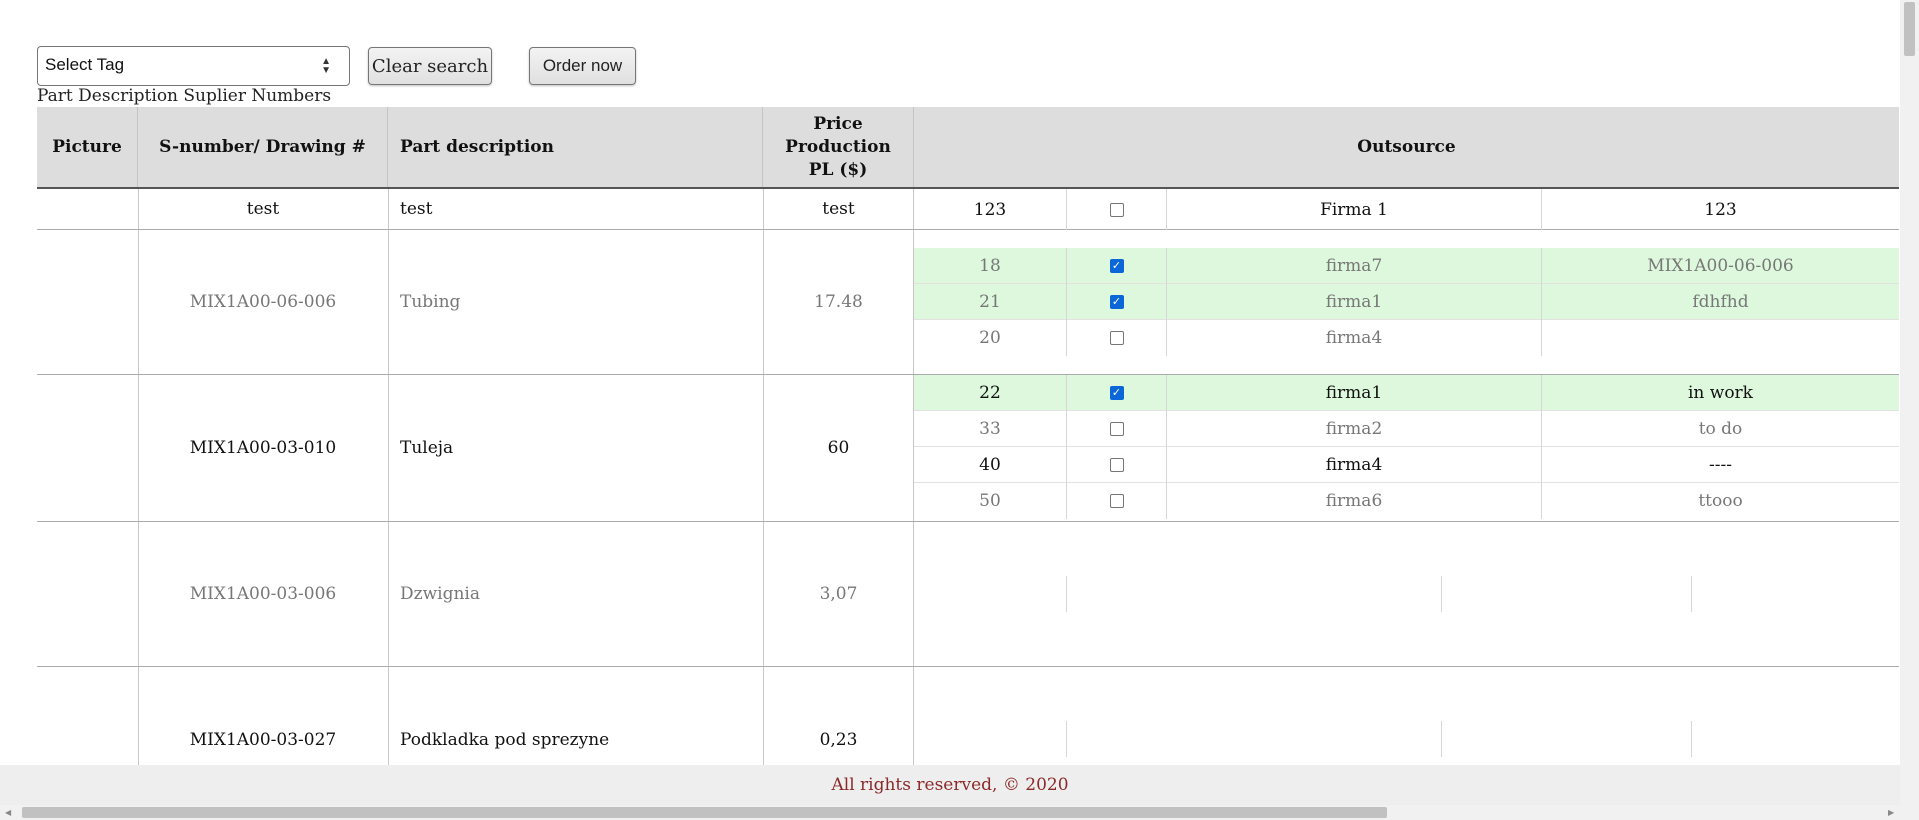 This screenshot has width=1919, height=820. What do you see at coordinates (838, 448) in the screenshot?
I see `price-cell: 60` at bounding box center [838, 448].